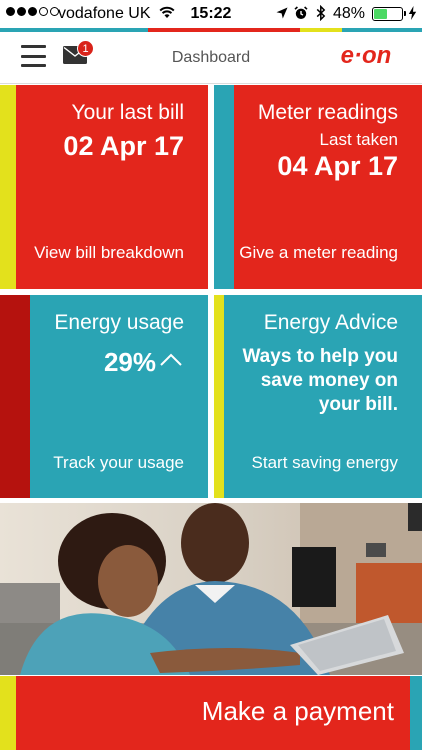 This screenshot has width=422, height=750. What do you see at coordinates (330, 322) in the screenshot?
I see `energy-advice-title: Energy Advice` at bounding box center [330, 322].